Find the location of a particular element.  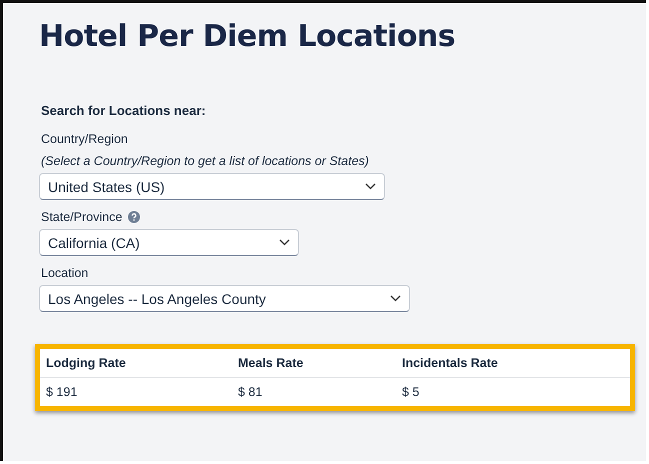

page-title: Hotel Per Diem Locations is located at coordinates (247, 37).